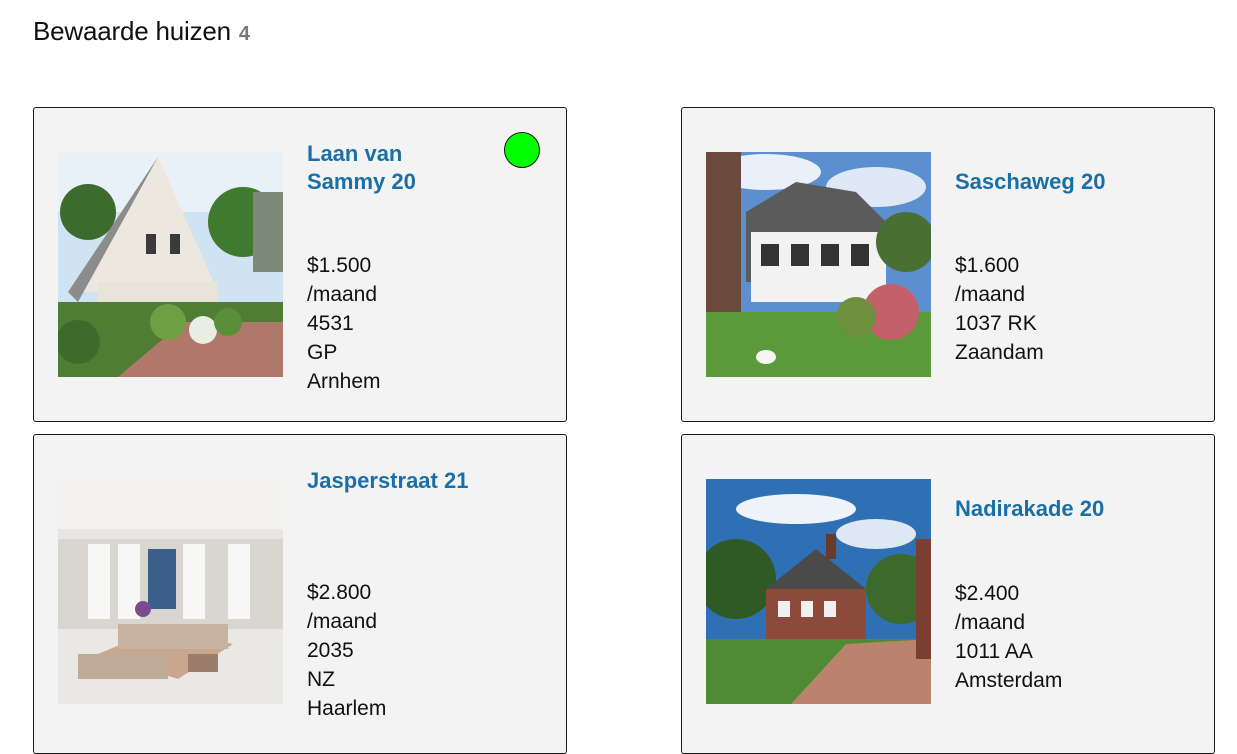 The height and width of the screenshot is (754, 1237). Describe the element at coordinates (1055, 509) in the screenshot. I see `listing-street-link: Nadirakade 20` at that location.